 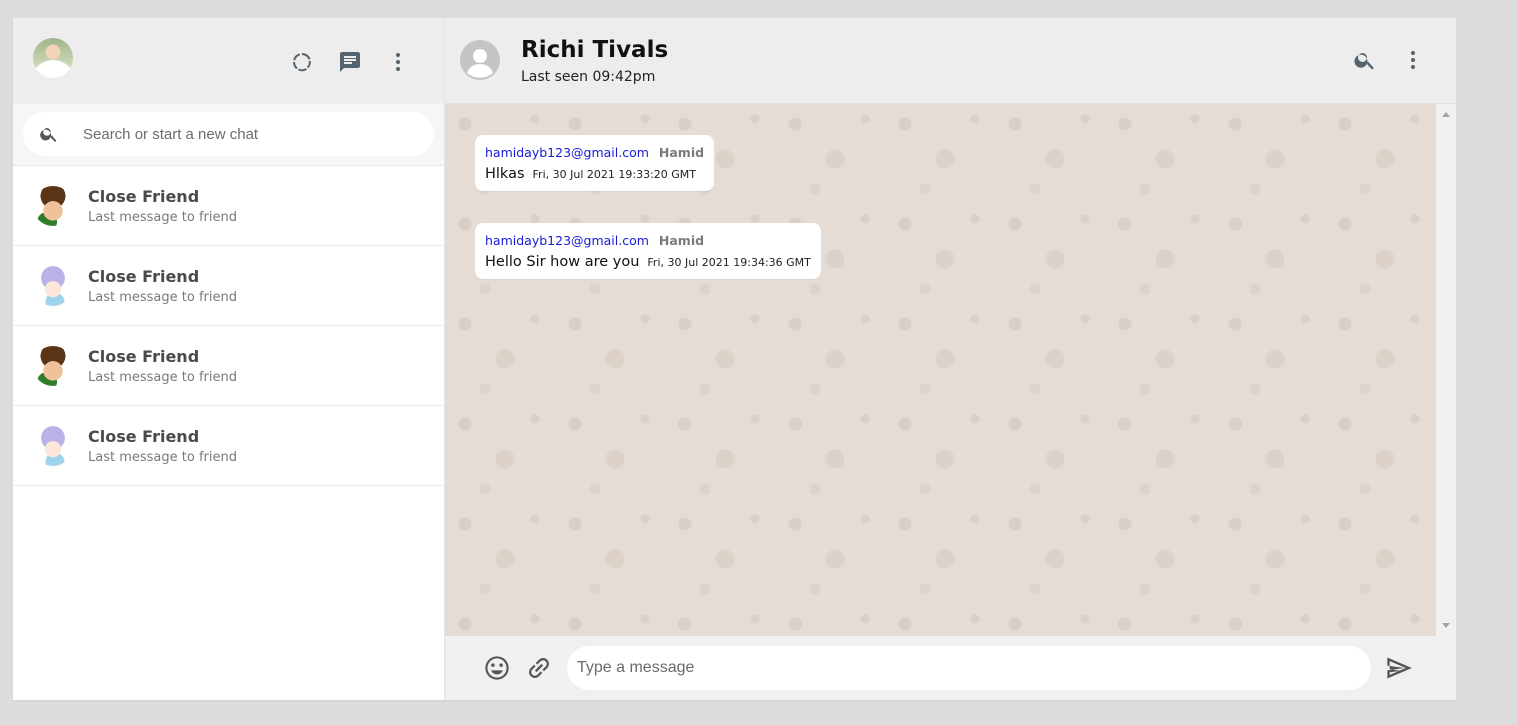 What do you see at coordinates (614, 174) in the screenshot?
I see `message-timestamp: Fri, 30 Jul 2021 19:33:20 GMT` at bounding box center [614, 174].